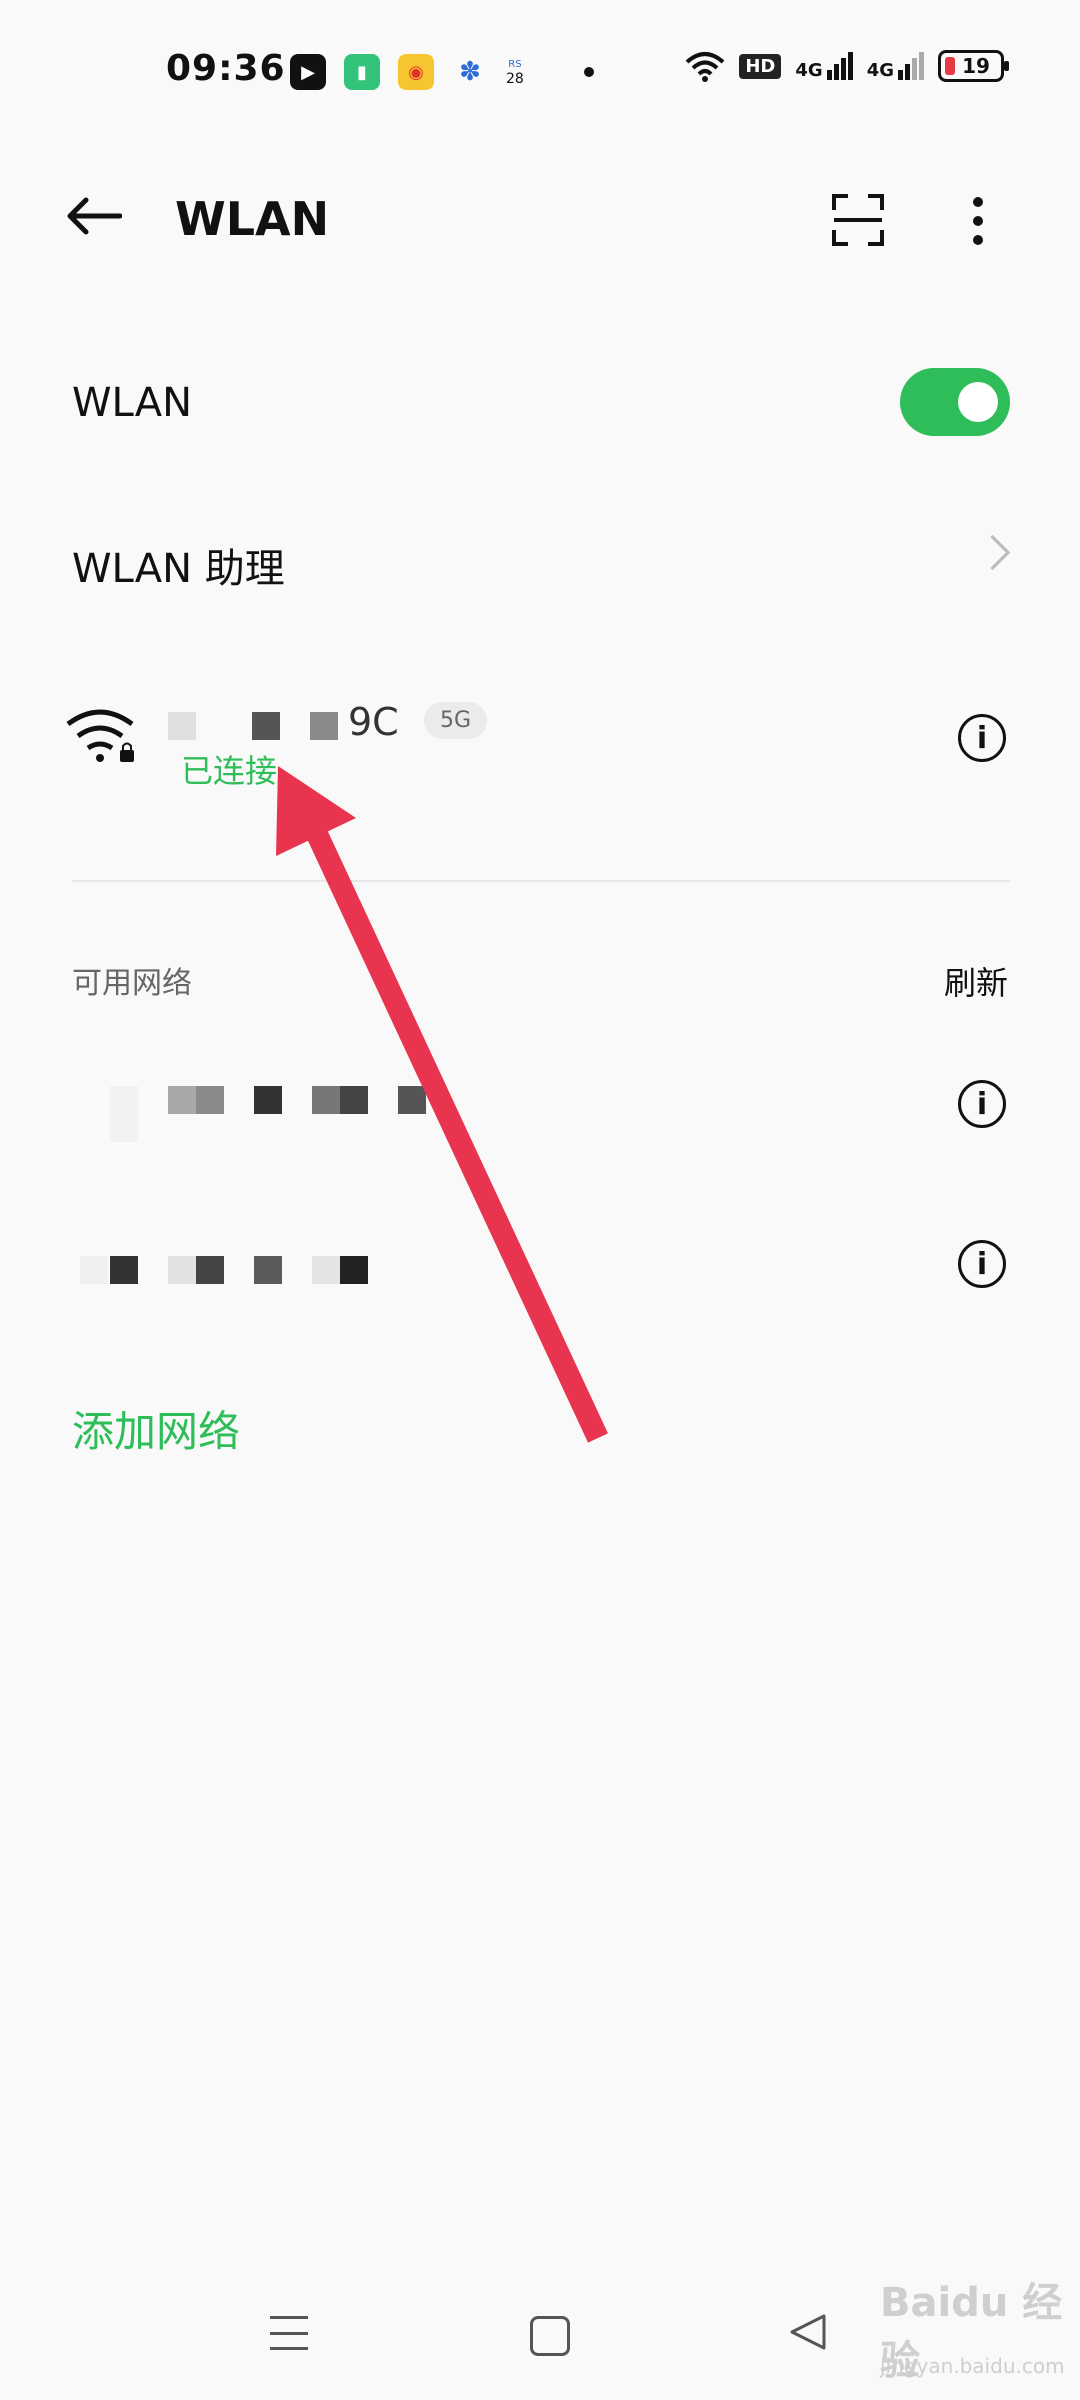 This screenshot has height=2400, width=1080. Describe the element at coordinates (229, 771) in the screenshot. I see `connection-status: 已连接` at that location.